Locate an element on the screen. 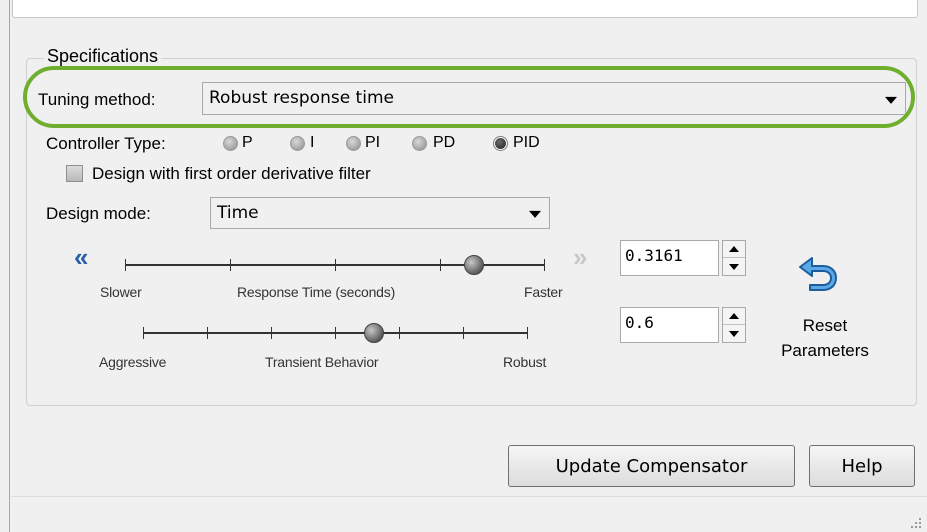 Image resolution: width=927 pixels, height=532 pixels. faster-label: Faster is located at coordinates (543, 292).